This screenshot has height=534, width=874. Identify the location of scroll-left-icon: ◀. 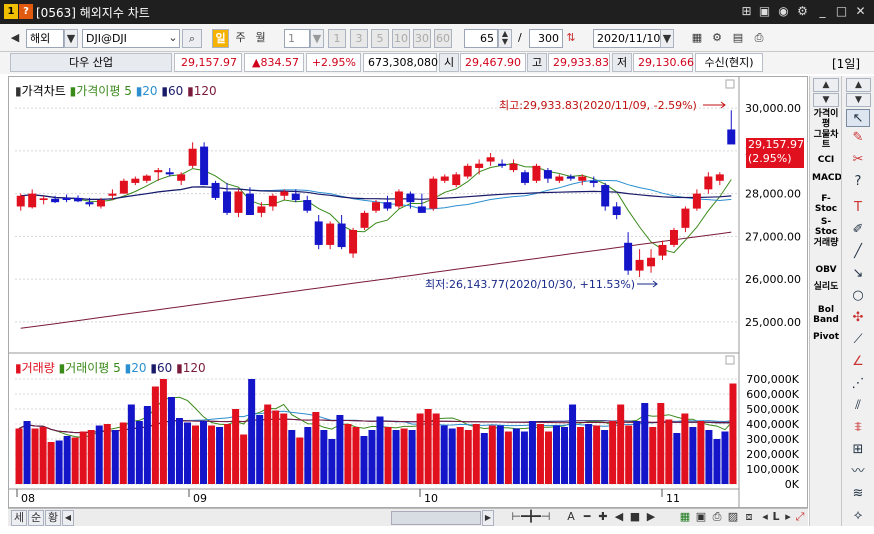
(68, 518).